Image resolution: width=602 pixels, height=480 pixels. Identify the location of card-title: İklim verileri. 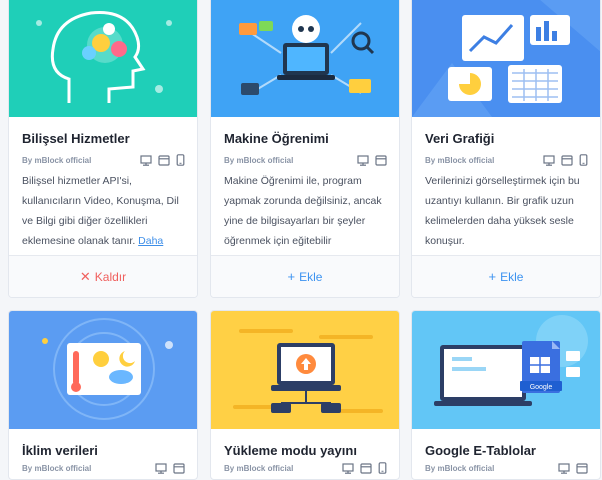
(60, 450).